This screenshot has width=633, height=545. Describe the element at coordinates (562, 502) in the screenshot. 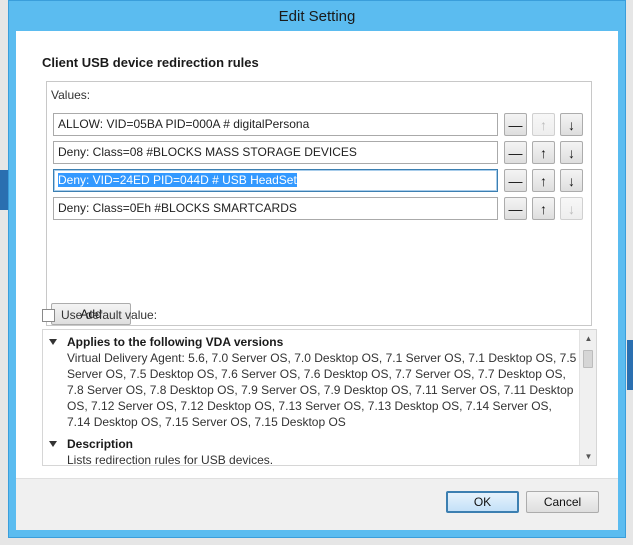

I see `cancel-button: Cancel` at that location.